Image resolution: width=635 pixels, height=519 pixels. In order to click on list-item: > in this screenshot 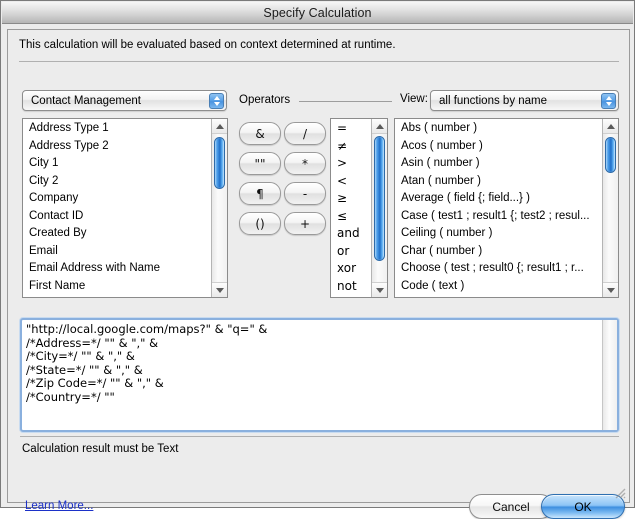, I will do `click(351, 163)`.